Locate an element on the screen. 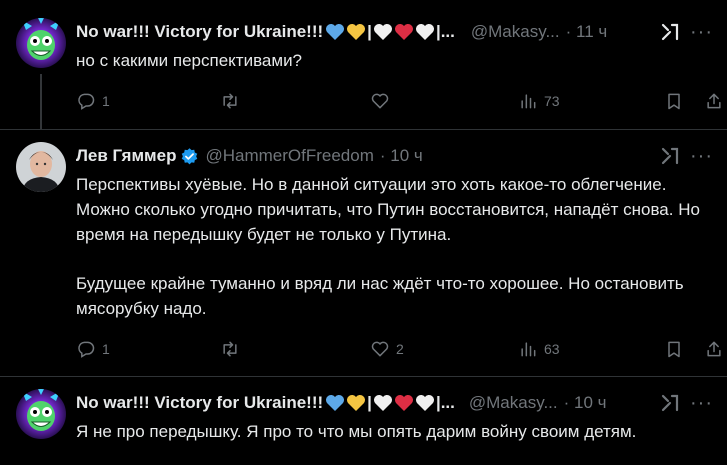 This screenshot has width=727, height=465. like-button is located at coordinates (380, 101).